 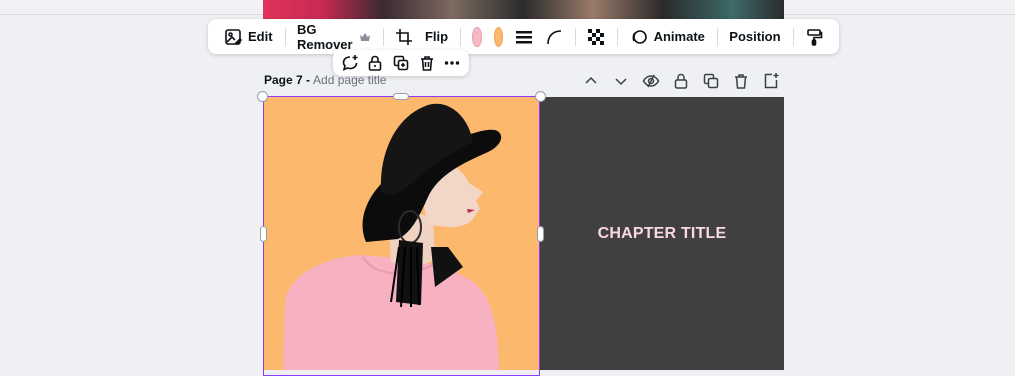 I want to click on add-comment-icon, so click(x=350, y=63).